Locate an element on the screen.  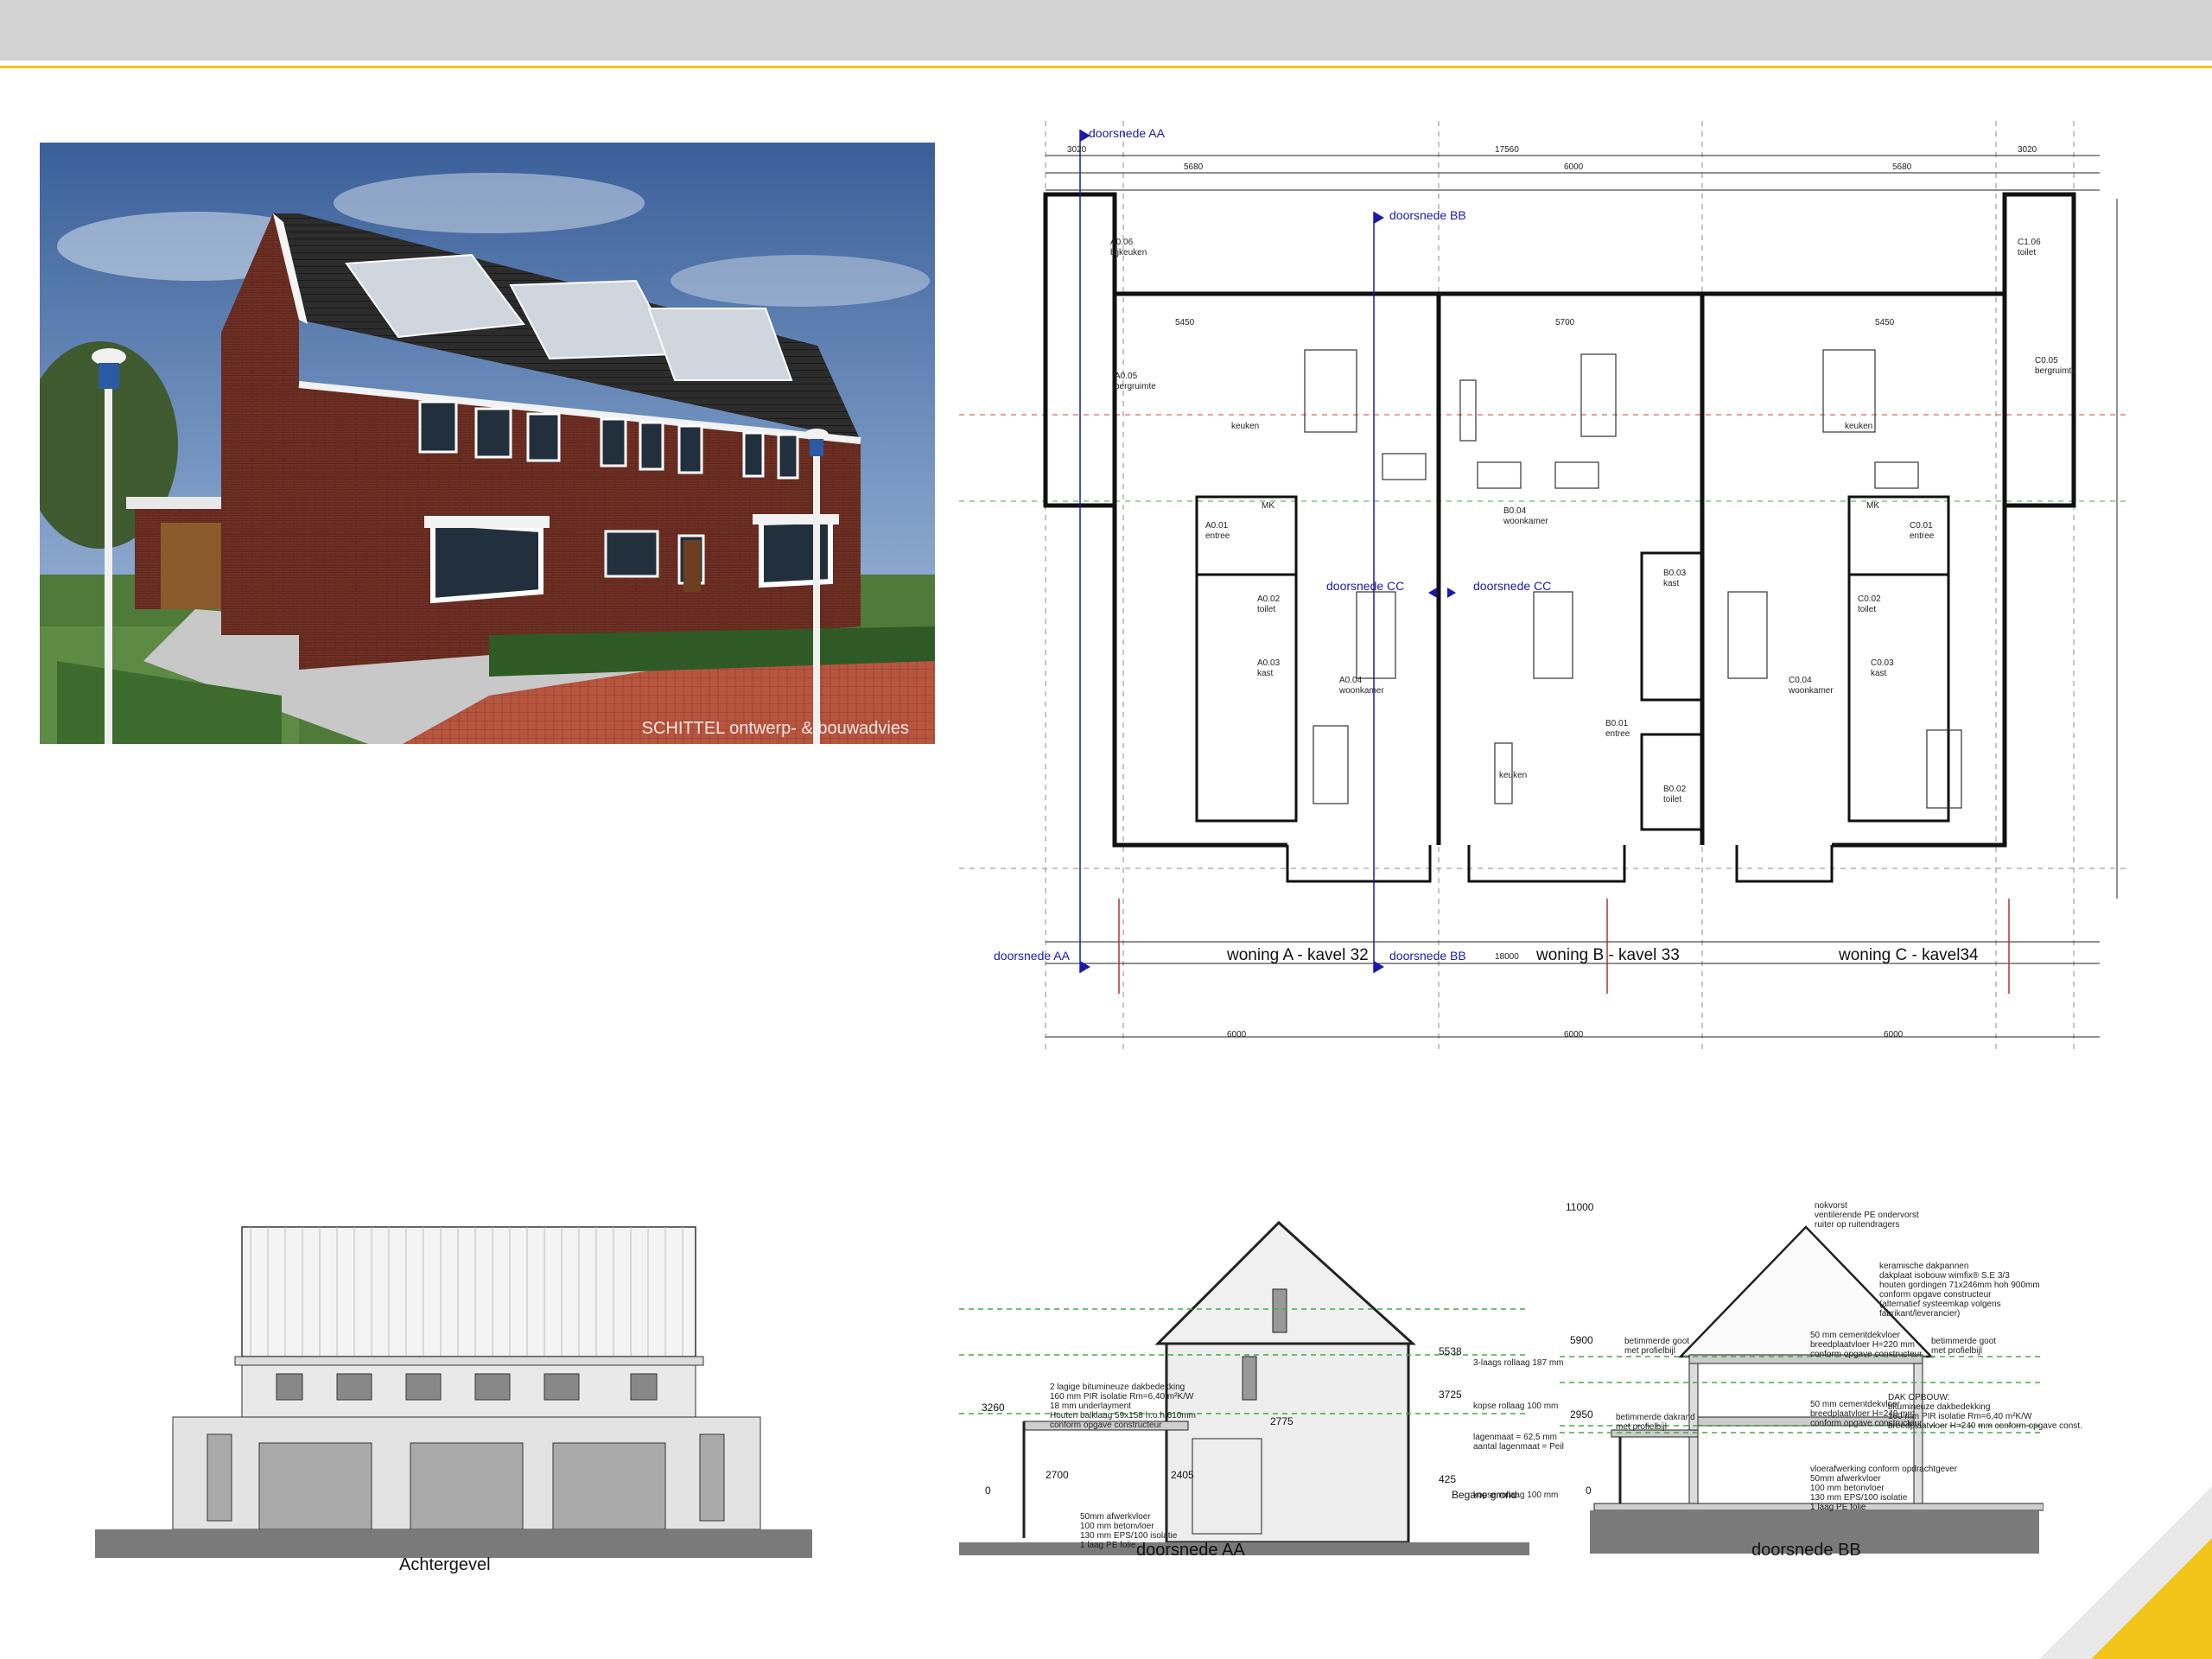
dim-total-bottom: 18000 is located at coordinates (1507, 957).